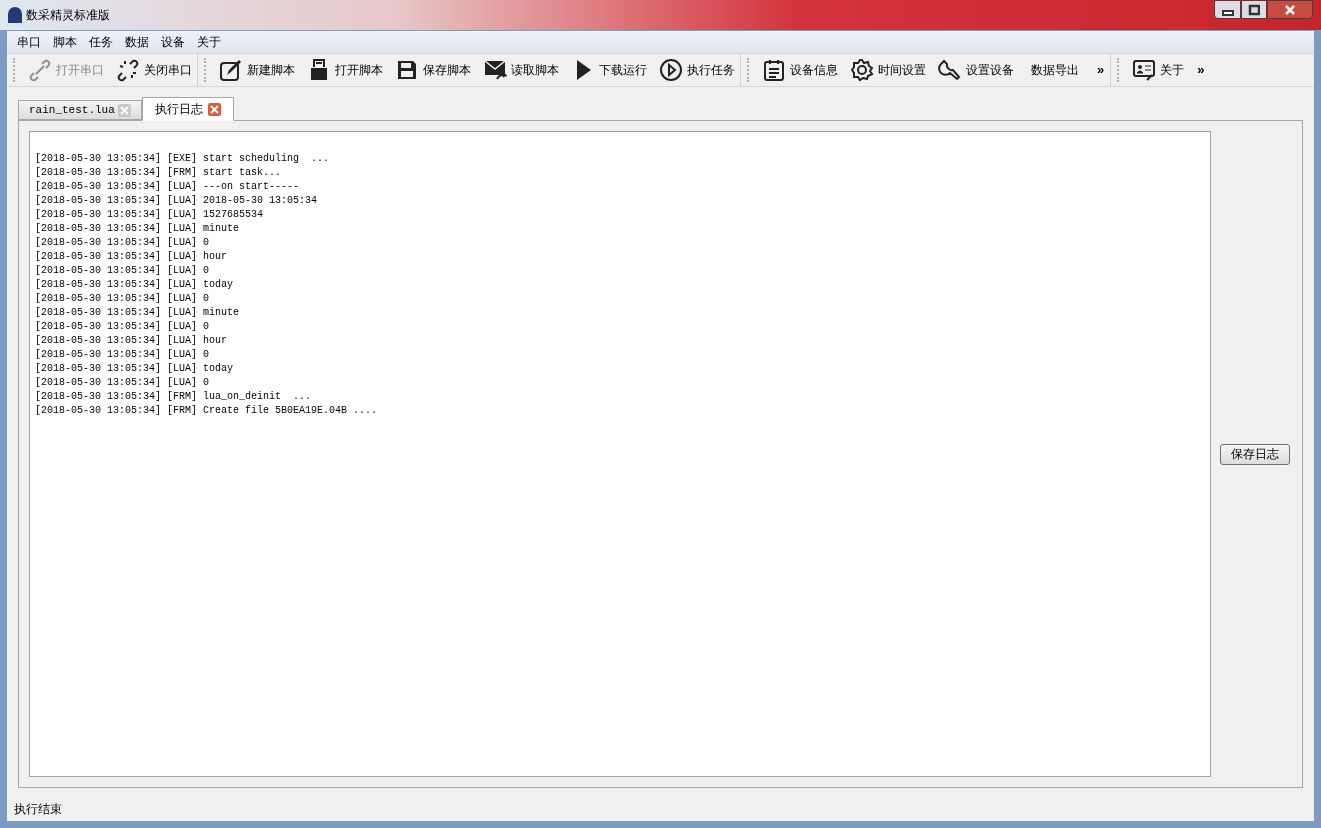  I want to click on maximize-button, so click(1254, 9).